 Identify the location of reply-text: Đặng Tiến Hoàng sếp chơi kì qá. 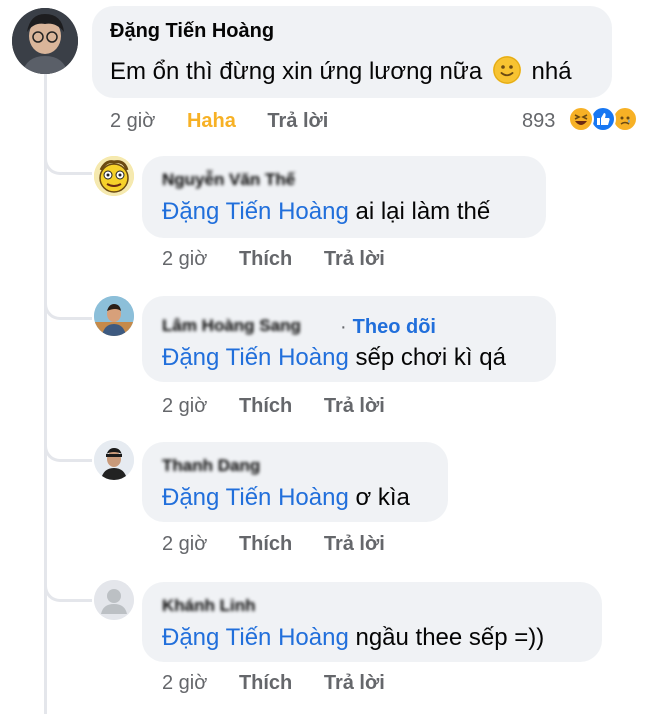
(334, 357).